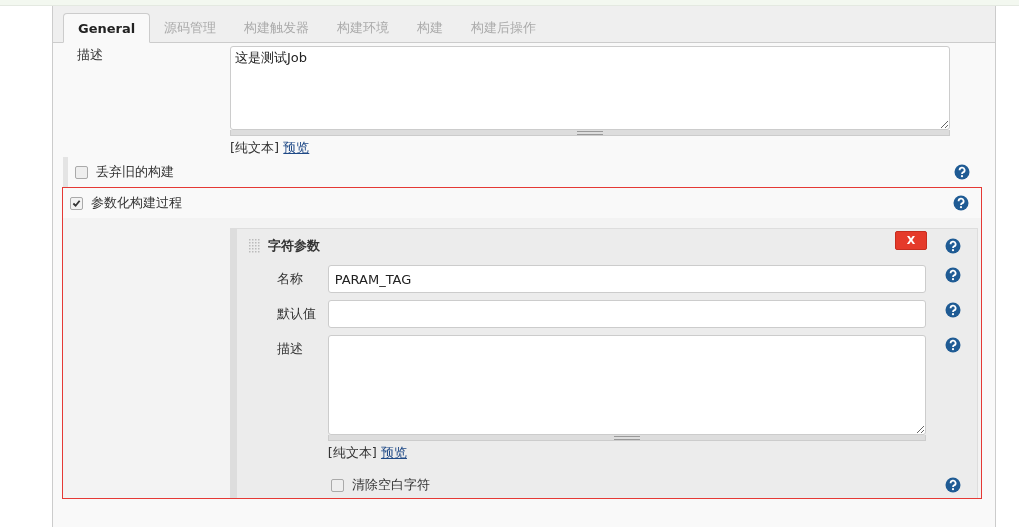 This screenshot has width=1019, height=527. Describe the element at coordinates (590, 88) in the screenshot. I see `description-field: 这是测试Job` at that location.